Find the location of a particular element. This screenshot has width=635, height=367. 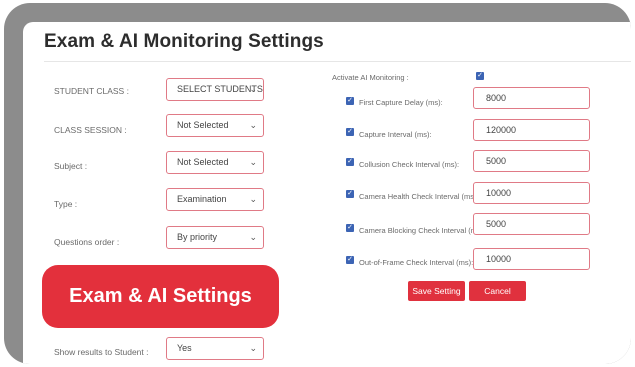

type-label: Type : is located at coordinates (66, 204).